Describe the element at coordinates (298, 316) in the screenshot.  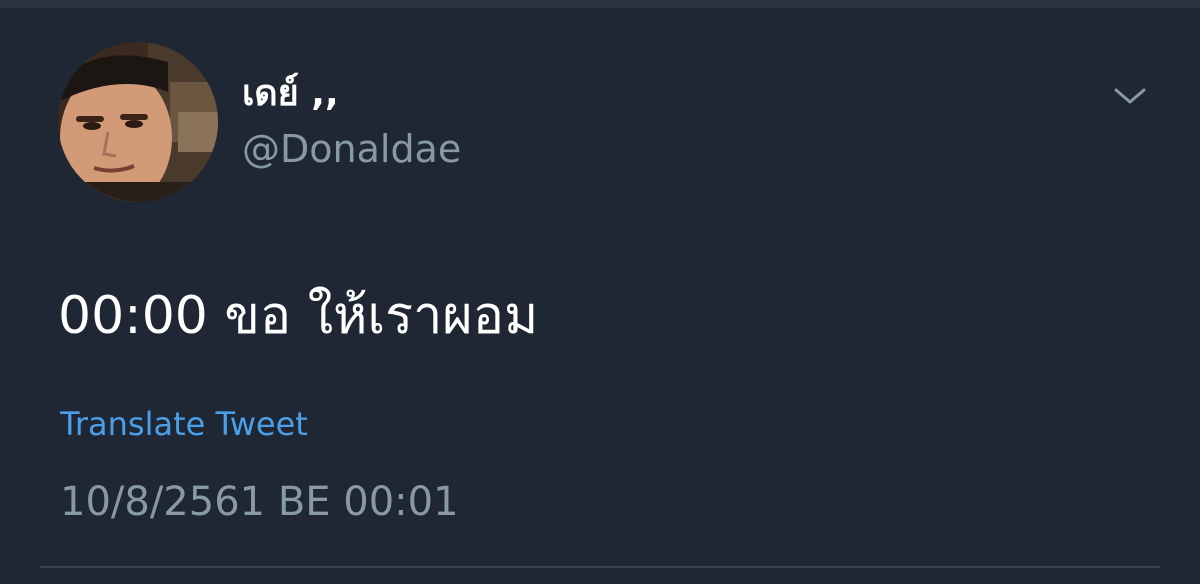
I see `tweet-text: 00:00 ขอ ให้เราผอม` at that location.